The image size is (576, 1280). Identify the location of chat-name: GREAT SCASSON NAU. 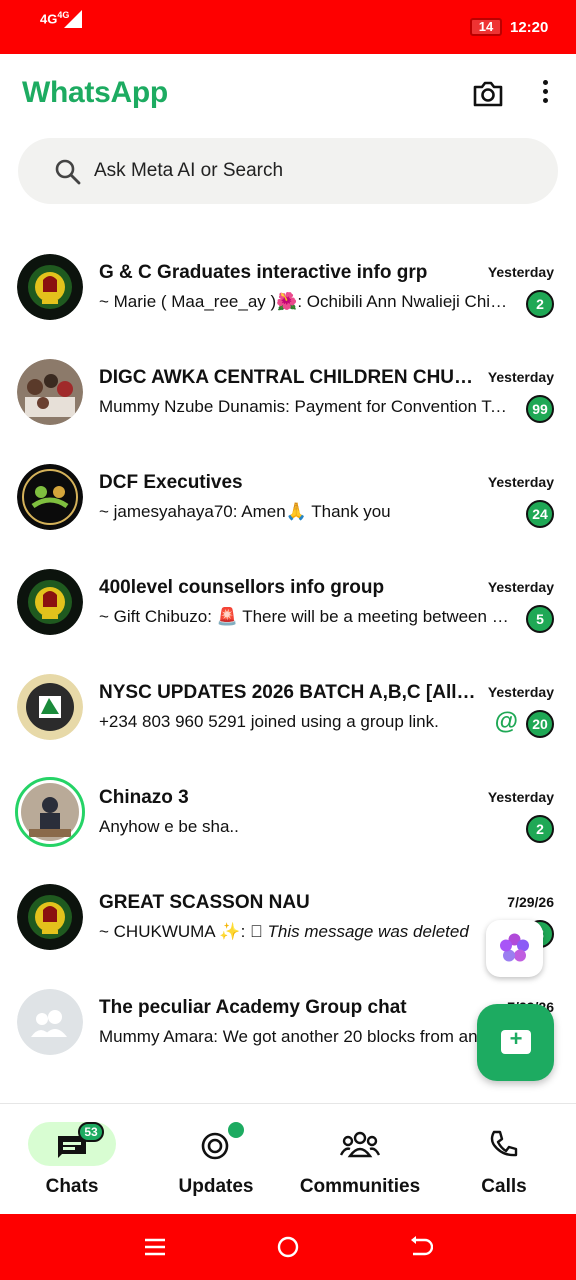
(204, 902).